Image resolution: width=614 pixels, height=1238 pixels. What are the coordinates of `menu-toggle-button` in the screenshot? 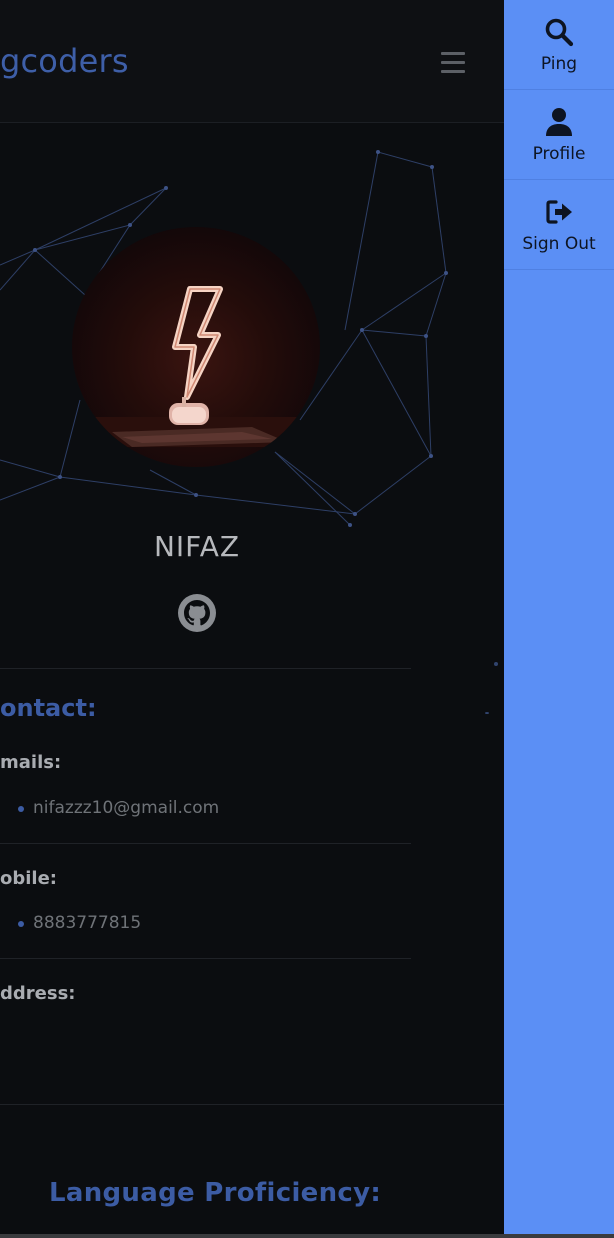 It's located at (453, 63).